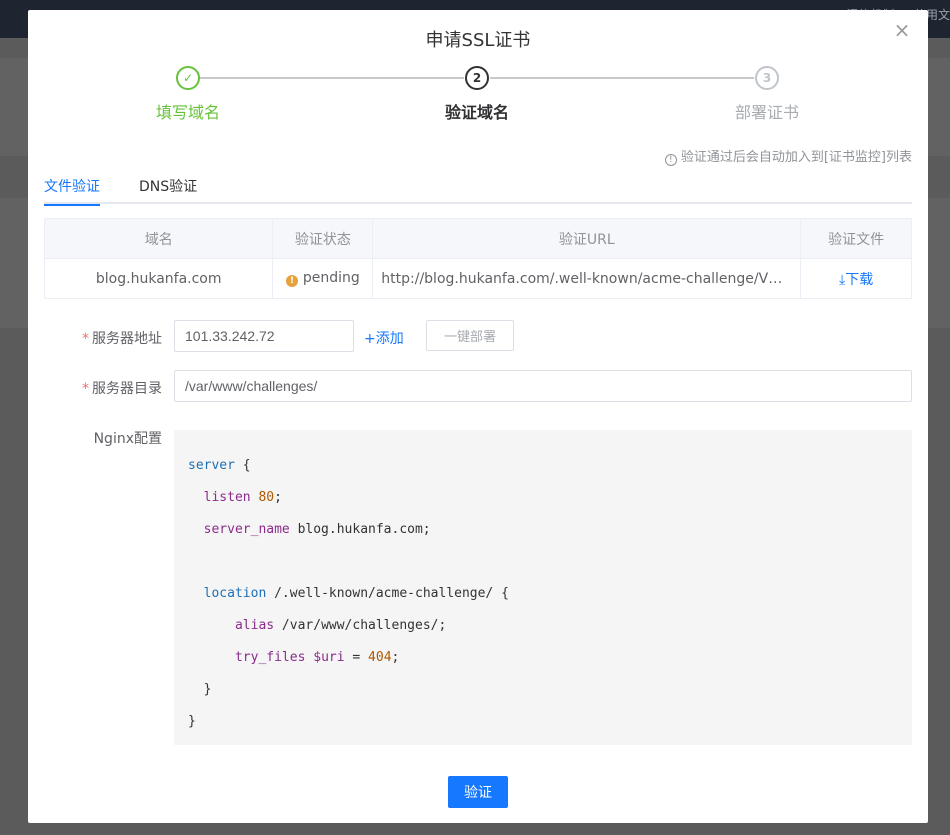  Describe the element at coordinates (168, 190) in the screenshot. I see `tab-dns-verify: DNS验证` at that location.